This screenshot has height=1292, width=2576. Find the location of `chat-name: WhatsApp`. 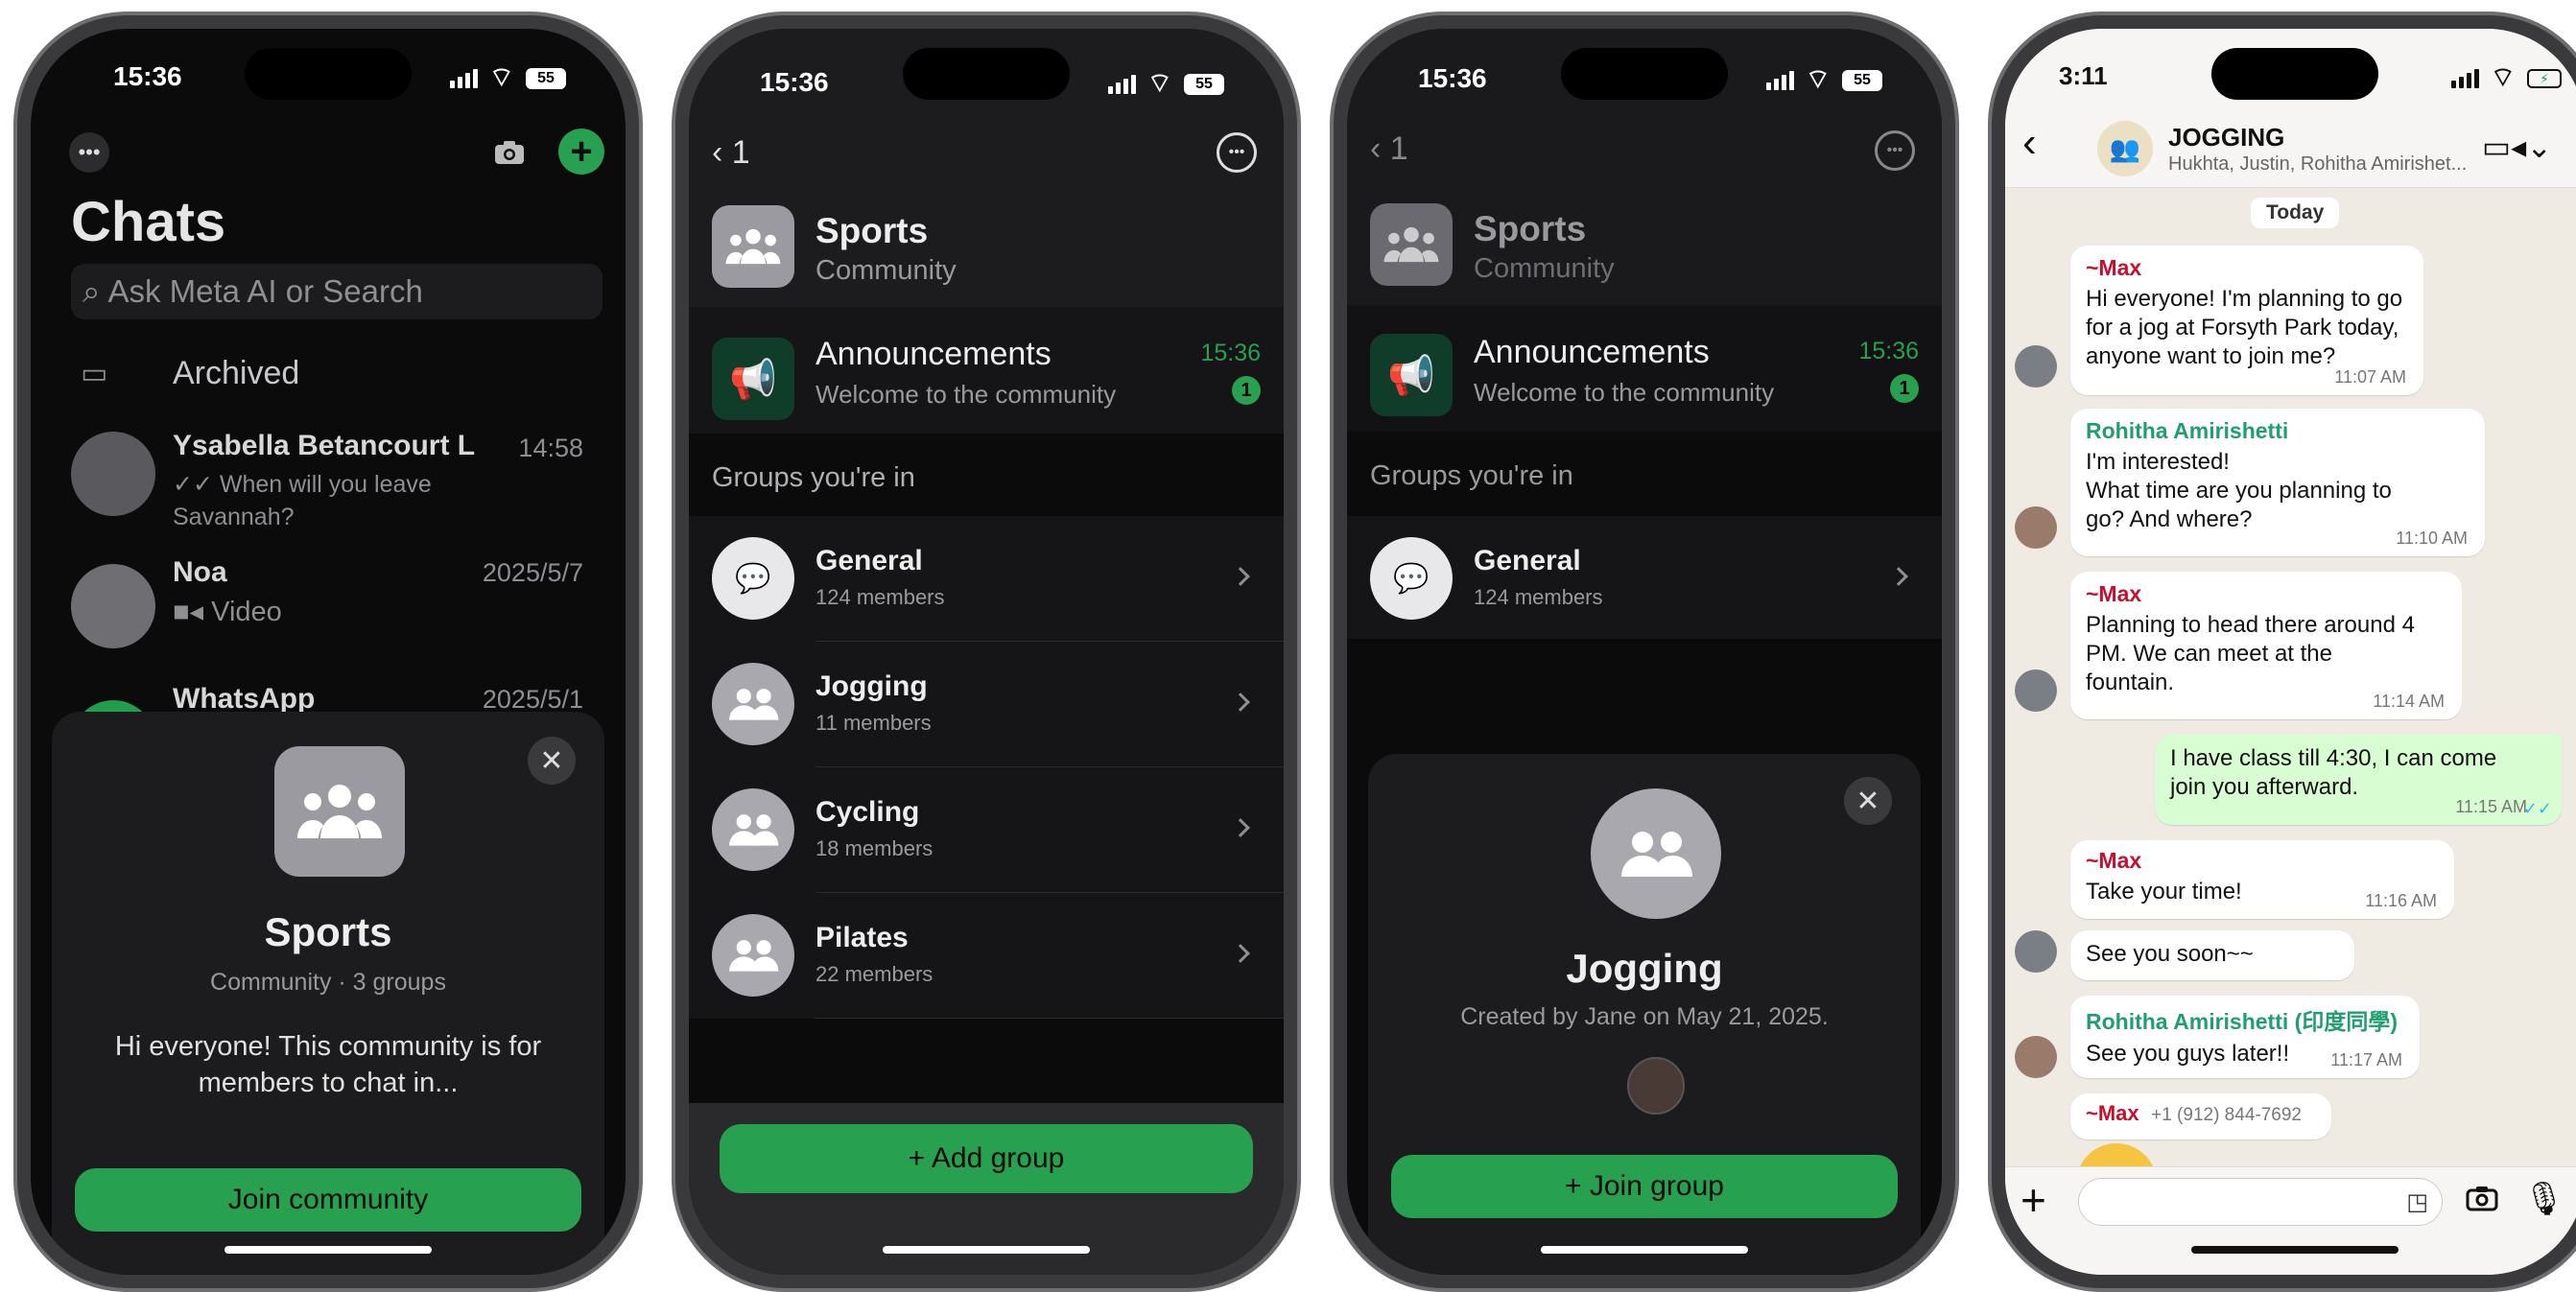

chat-name: WhatsApp is located at coordinates (244, 699).